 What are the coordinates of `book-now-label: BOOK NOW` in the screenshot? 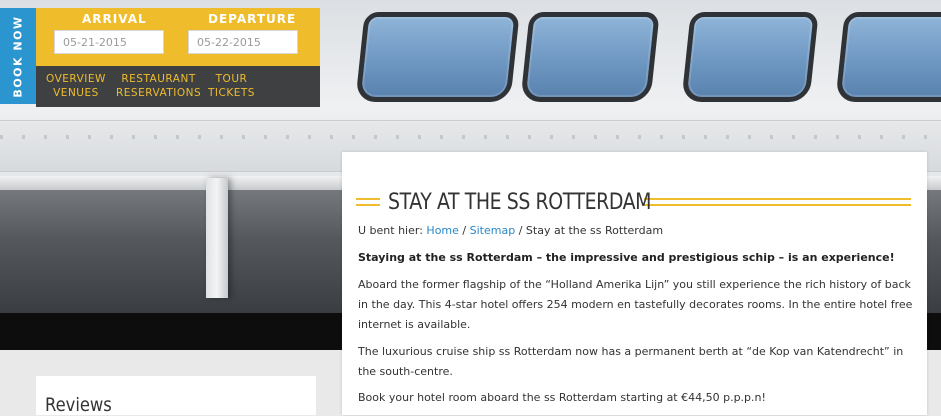 It's located at (18, 56).